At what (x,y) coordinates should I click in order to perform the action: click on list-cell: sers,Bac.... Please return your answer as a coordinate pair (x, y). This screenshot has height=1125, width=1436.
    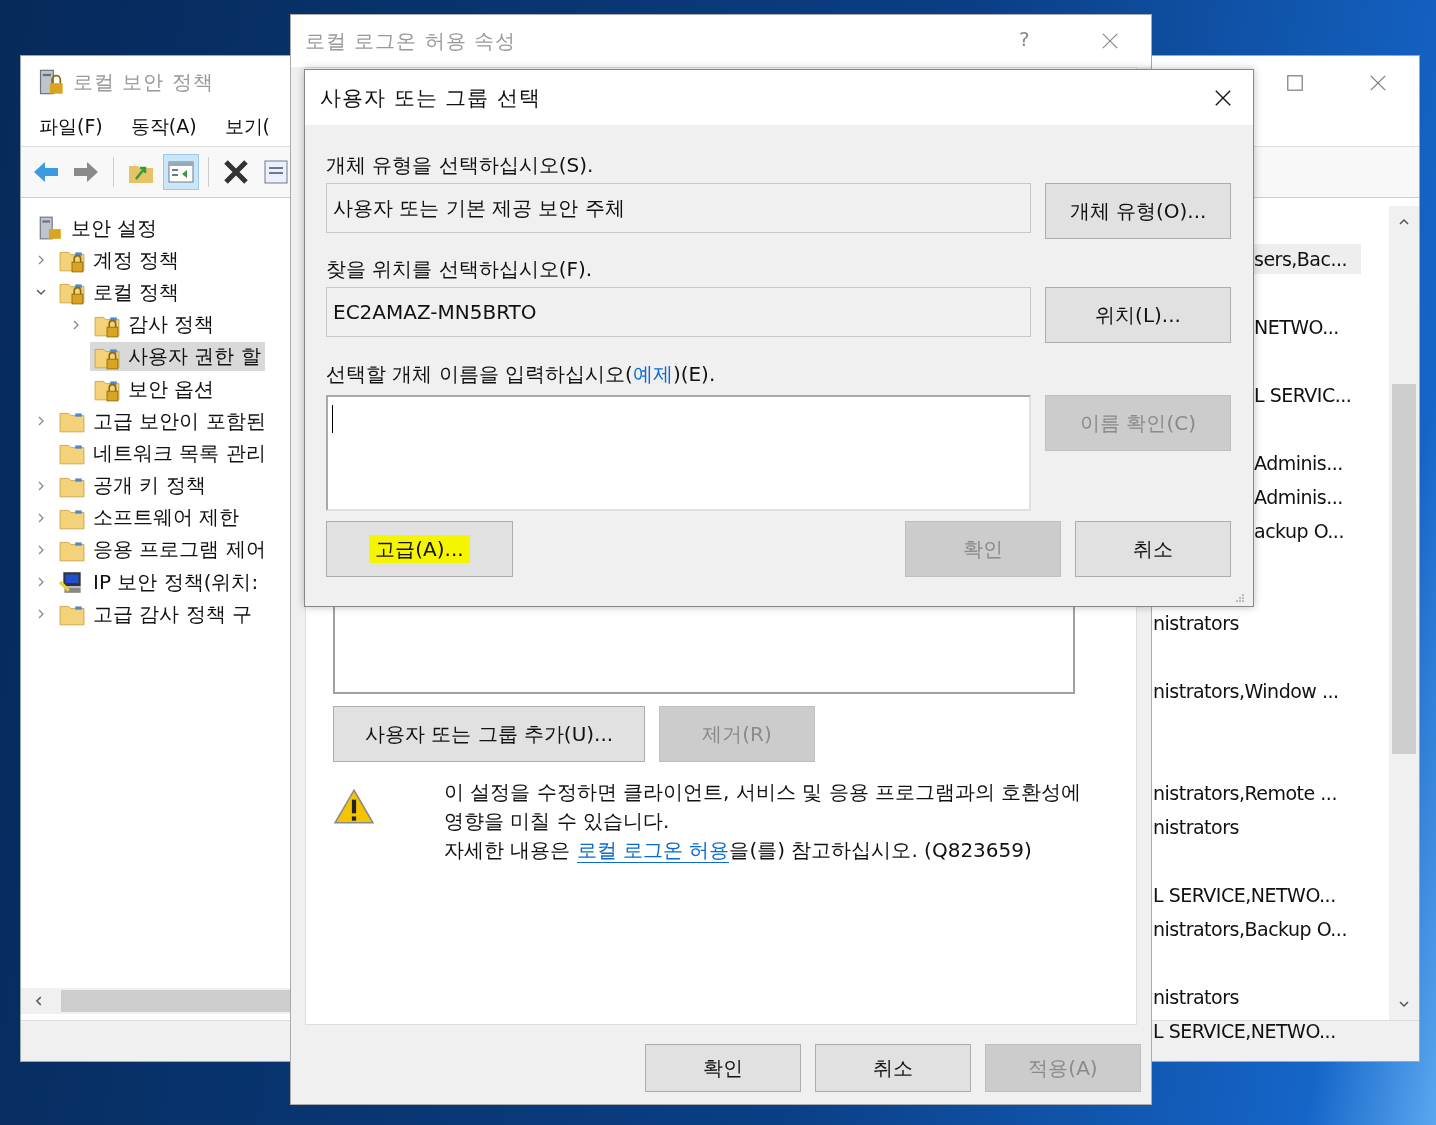
    Looking at the image, I should click on (1308, 259).